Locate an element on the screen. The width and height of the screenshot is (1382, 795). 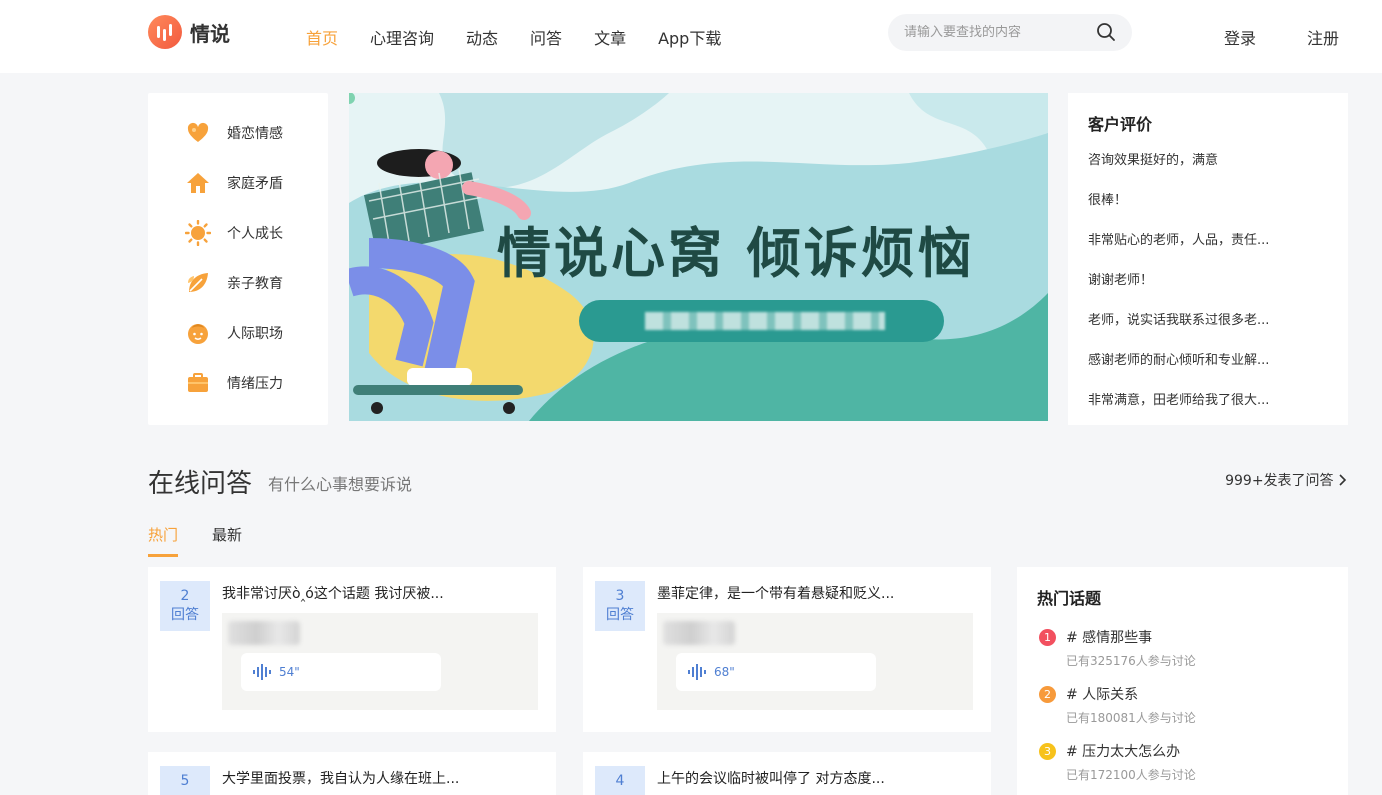
nav-feed: 动态 is located at coordinates (482, 37).